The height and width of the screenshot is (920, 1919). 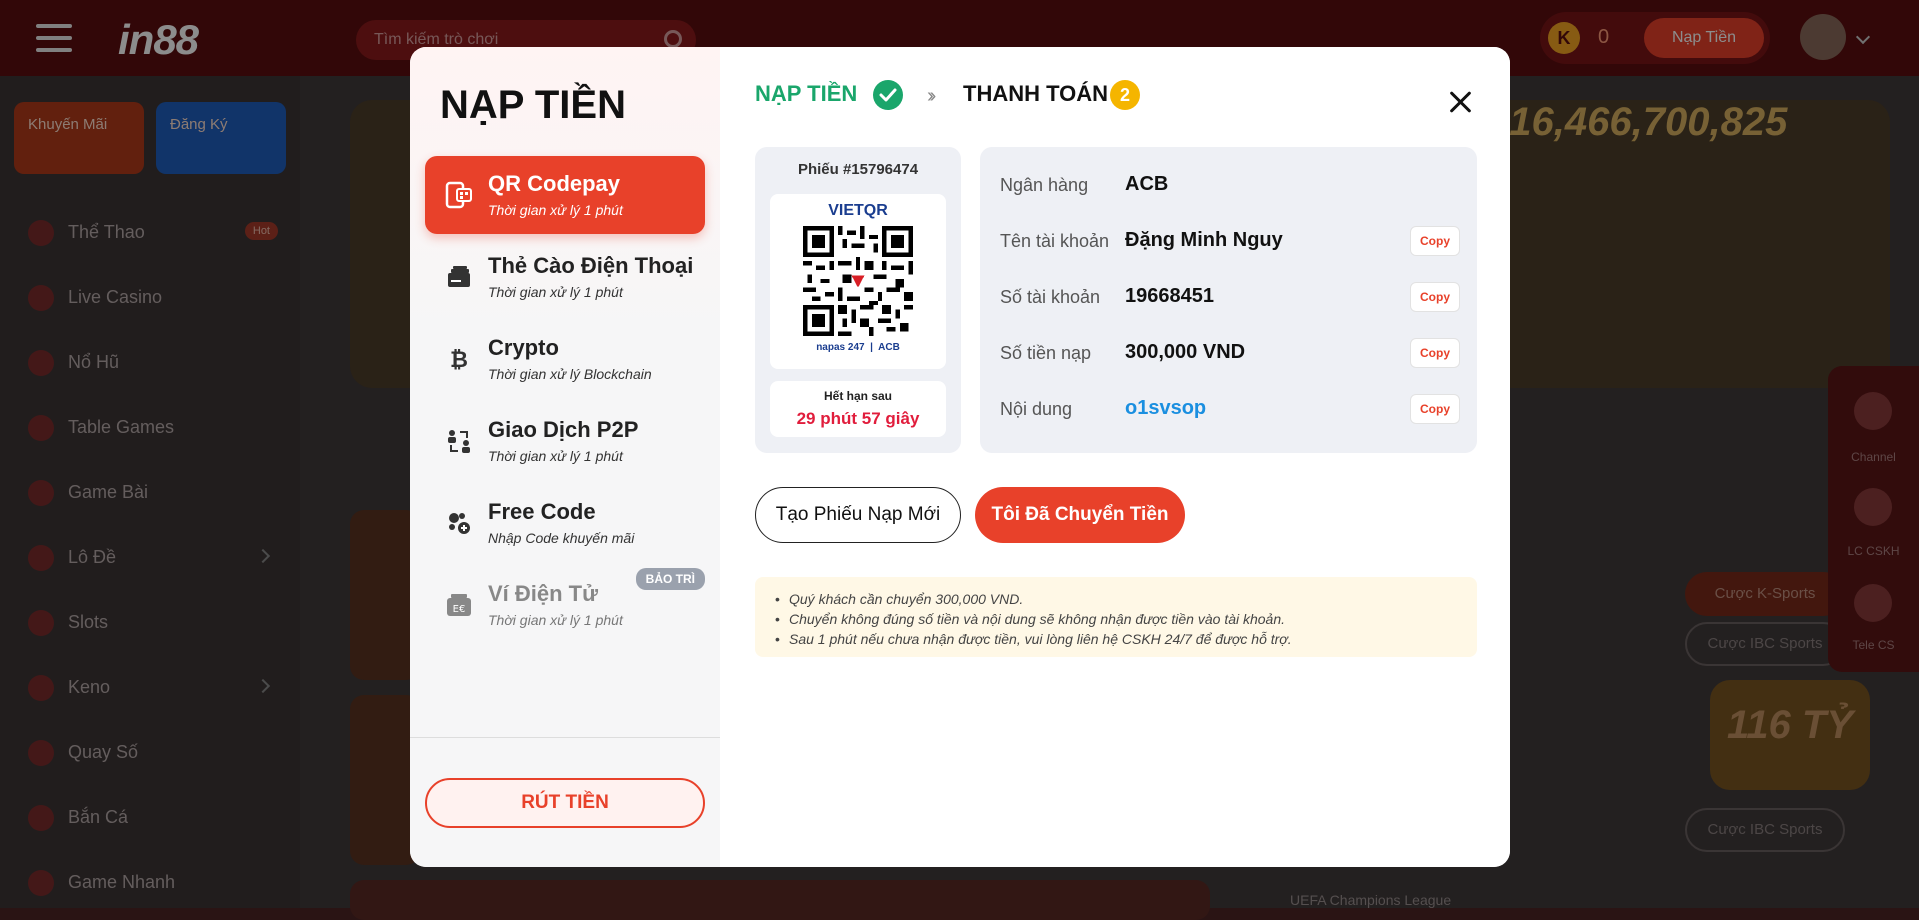 I want to click on notice-item: Quý khách cần chuyển 300,000 VND., so click(x=1116, y=599).